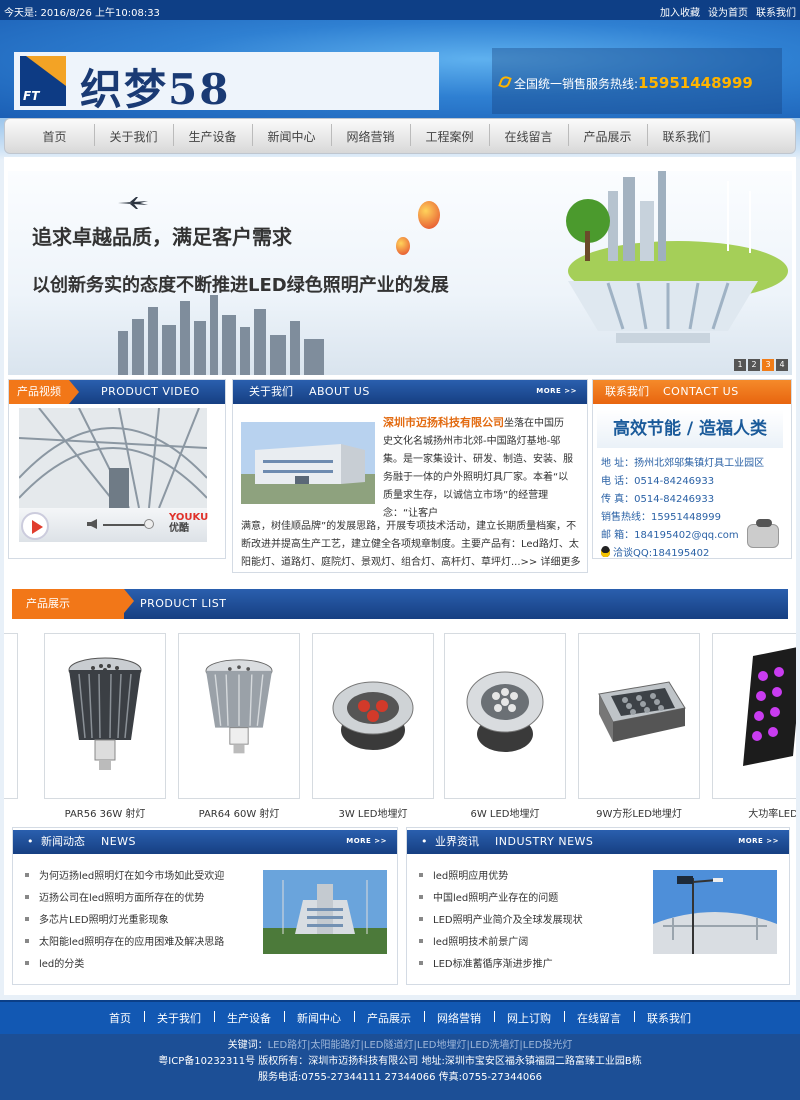 This screenshot has width=800, height=1100. What do you see at coordinates (370, 134) in the screenshot?
I see `nav-marketing: 网络营销` at bounding box center [370, 134].